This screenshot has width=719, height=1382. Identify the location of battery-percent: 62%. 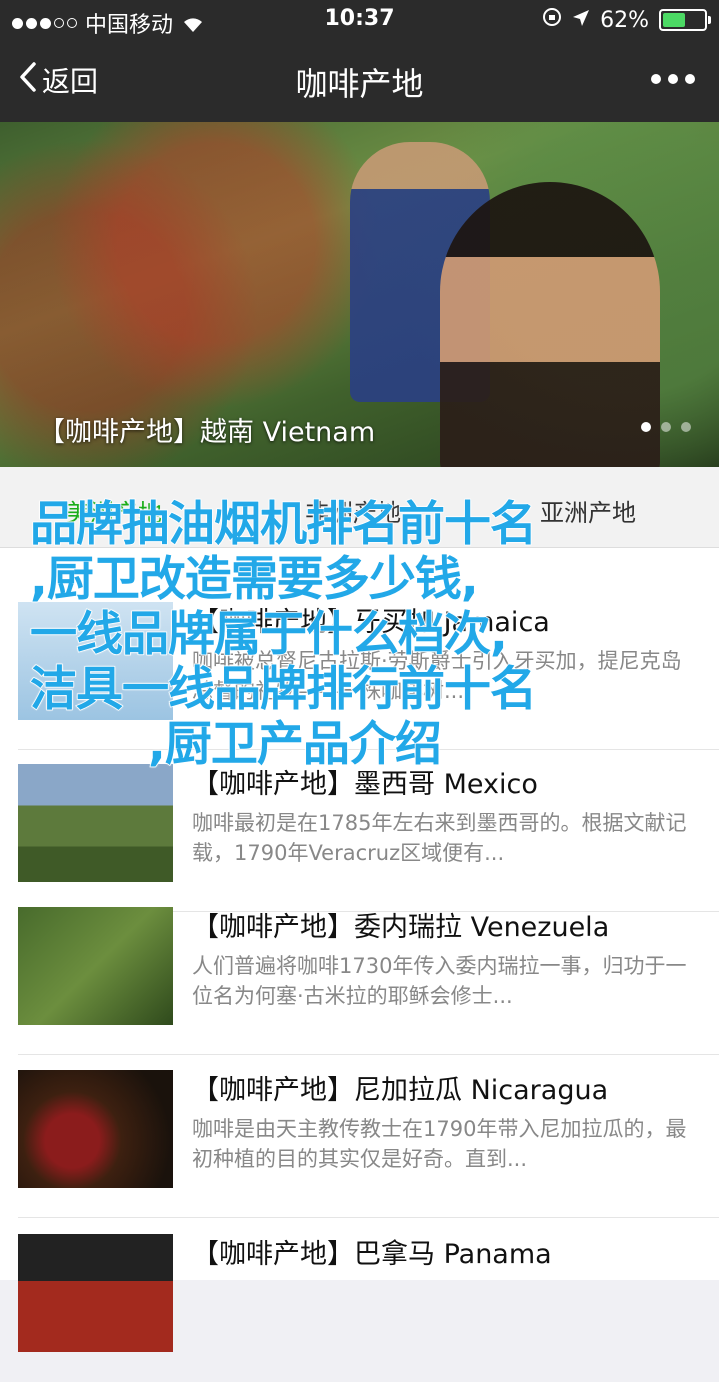
(624, 20).